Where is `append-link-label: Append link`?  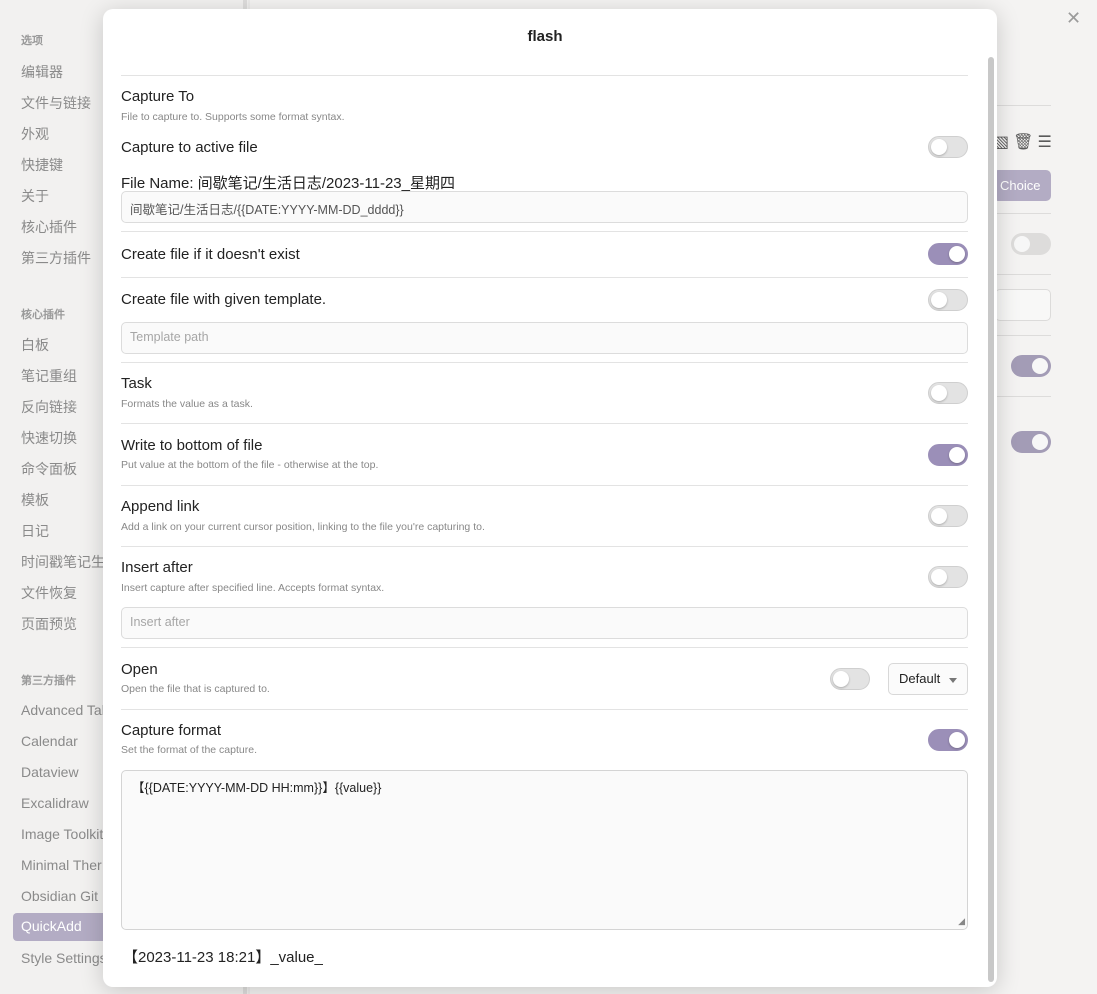 append-link-label: Append link is located at coordinates (160, 506).